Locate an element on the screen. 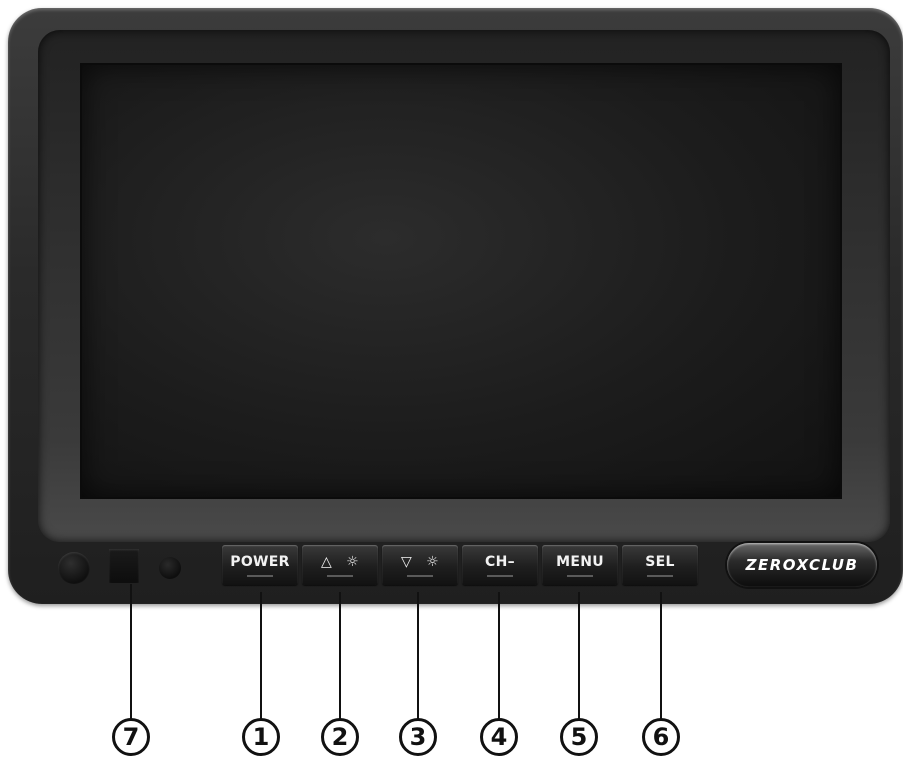  light-sensor is located at coordinates (170, 568).